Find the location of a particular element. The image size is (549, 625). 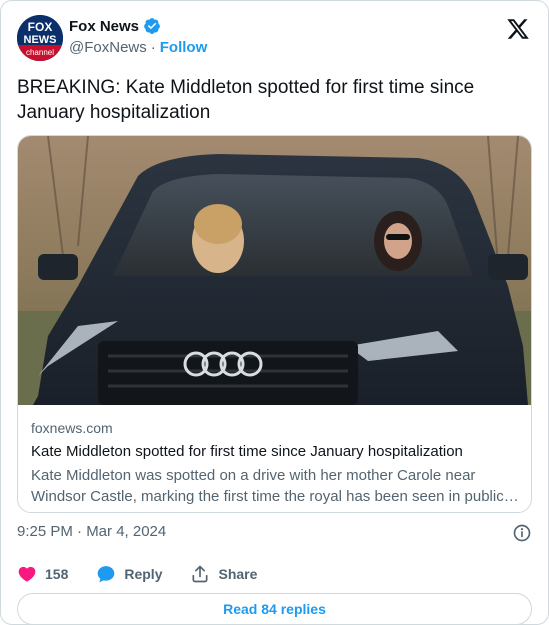

share-button: Share is located at coordinates (223, 574).